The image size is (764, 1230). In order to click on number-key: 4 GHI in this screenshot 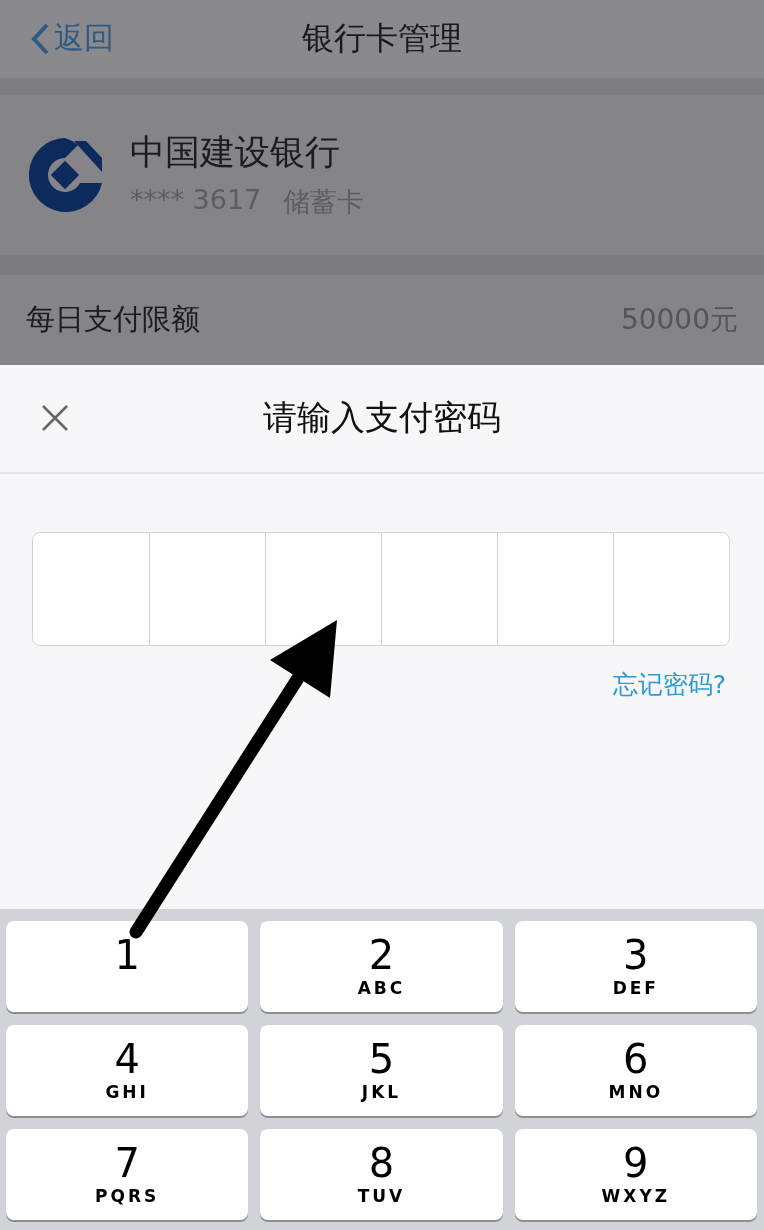, I will do `click(127, 1070)`.